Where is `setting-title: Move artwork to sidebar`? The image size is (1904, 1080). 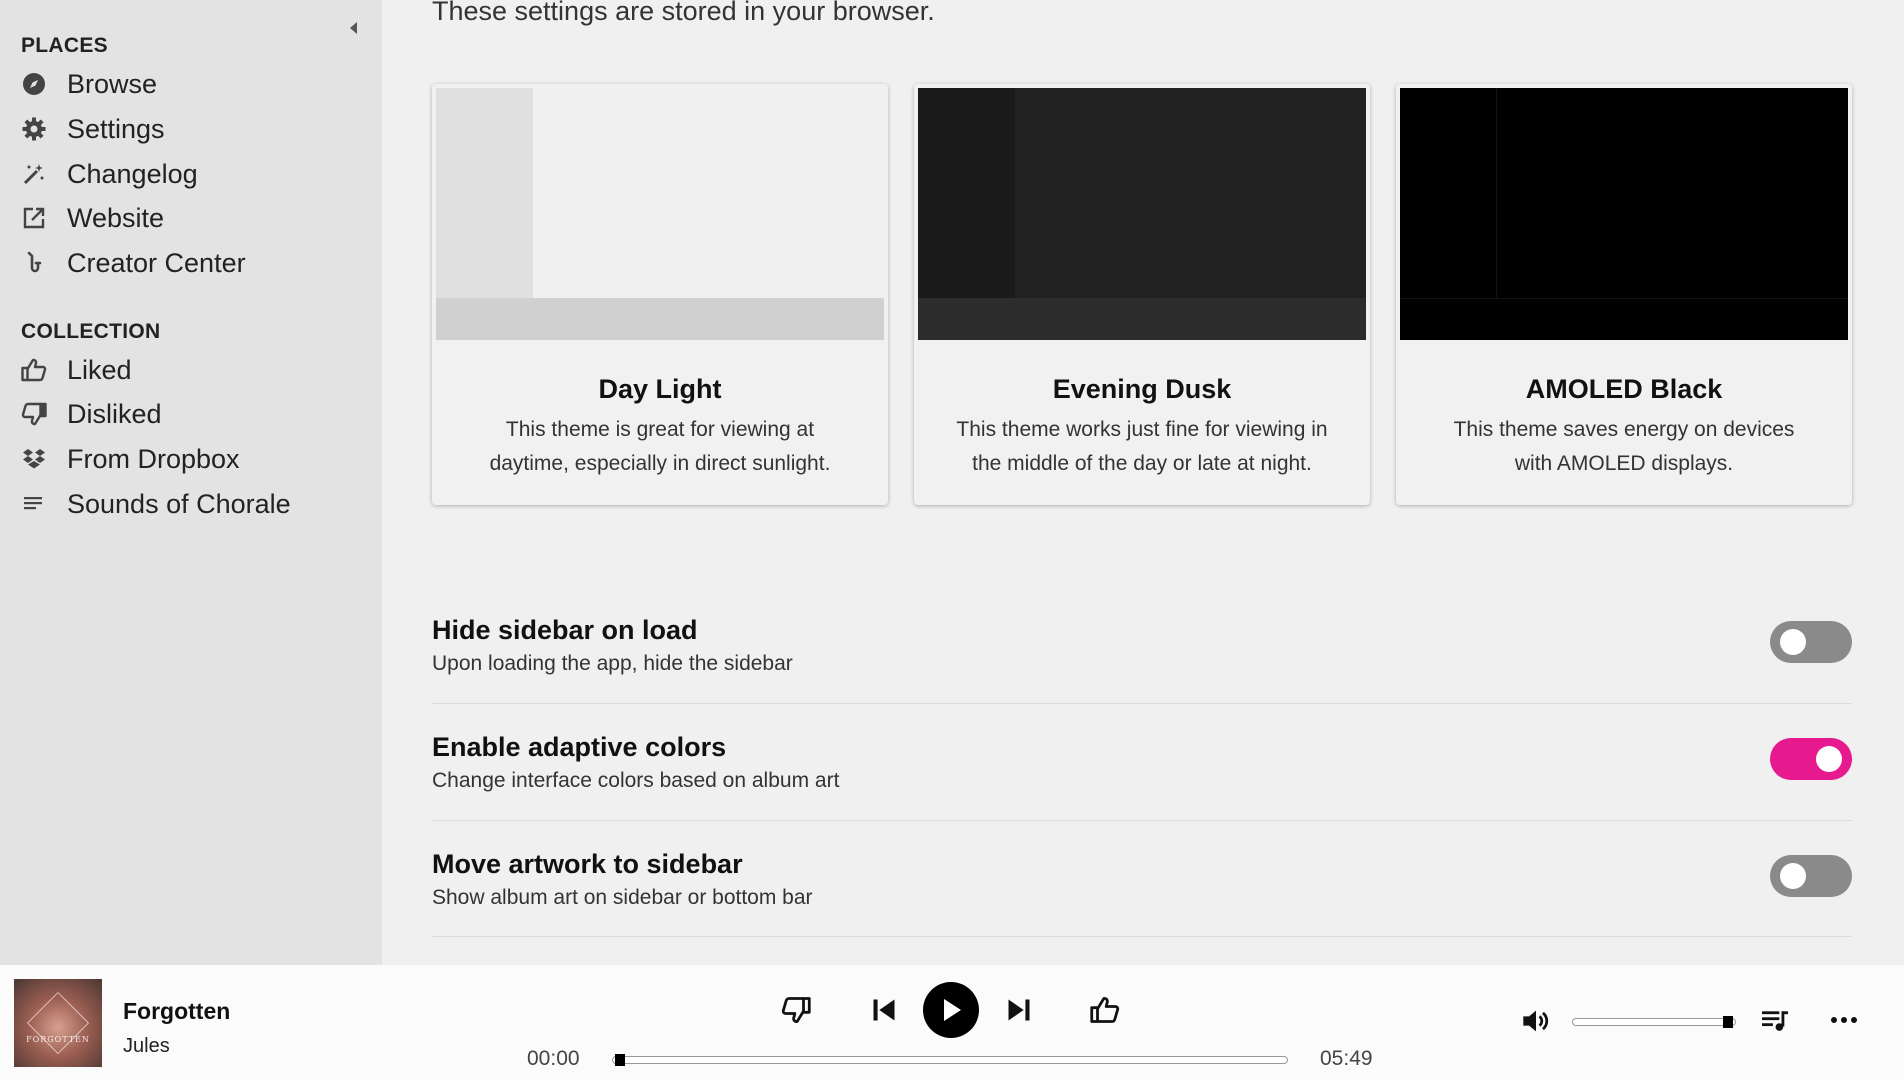 setting-title: Move artwork to sidebar is located at coordinates (587, 864).